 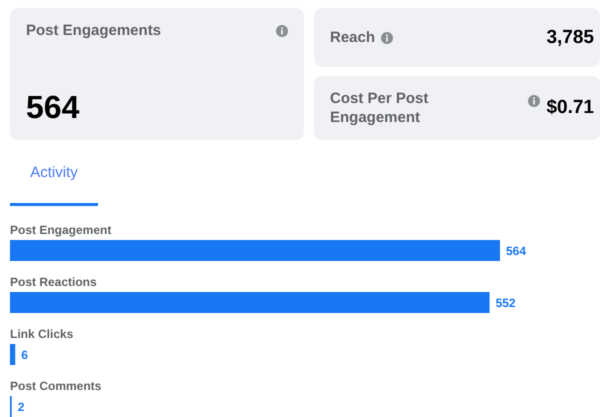 What do you see at coordinates (42, 334) in the screenshot?
I see `bar-label: Link Clicks` at bounding box center [42, 334].